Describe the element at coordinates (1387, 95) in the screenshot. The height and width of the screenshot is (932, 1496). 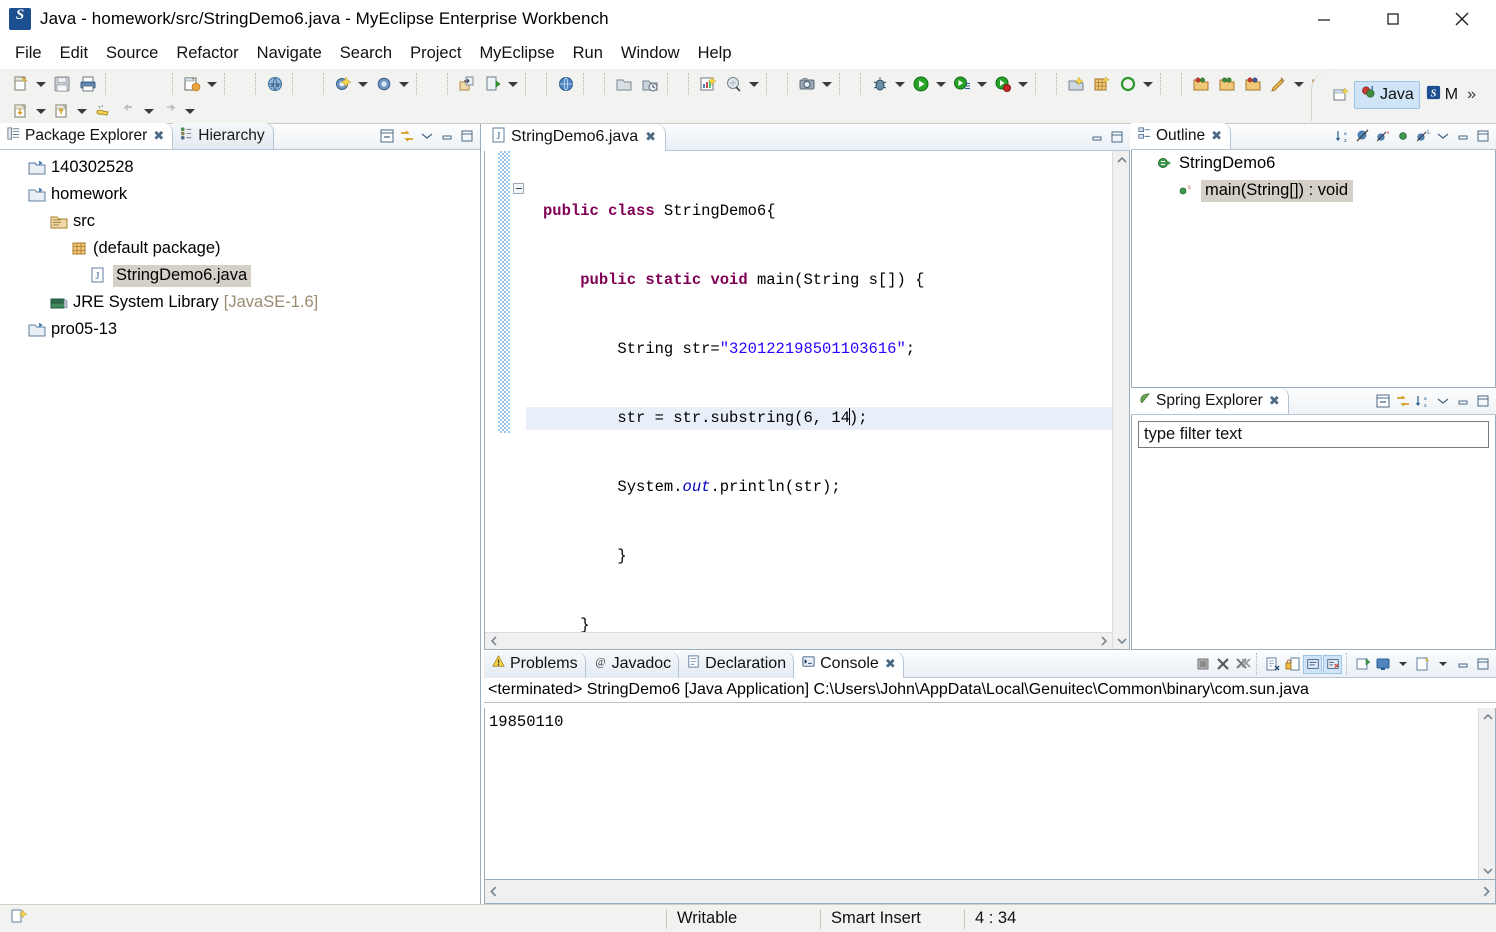
I see `perspective-java: Java` at that location.